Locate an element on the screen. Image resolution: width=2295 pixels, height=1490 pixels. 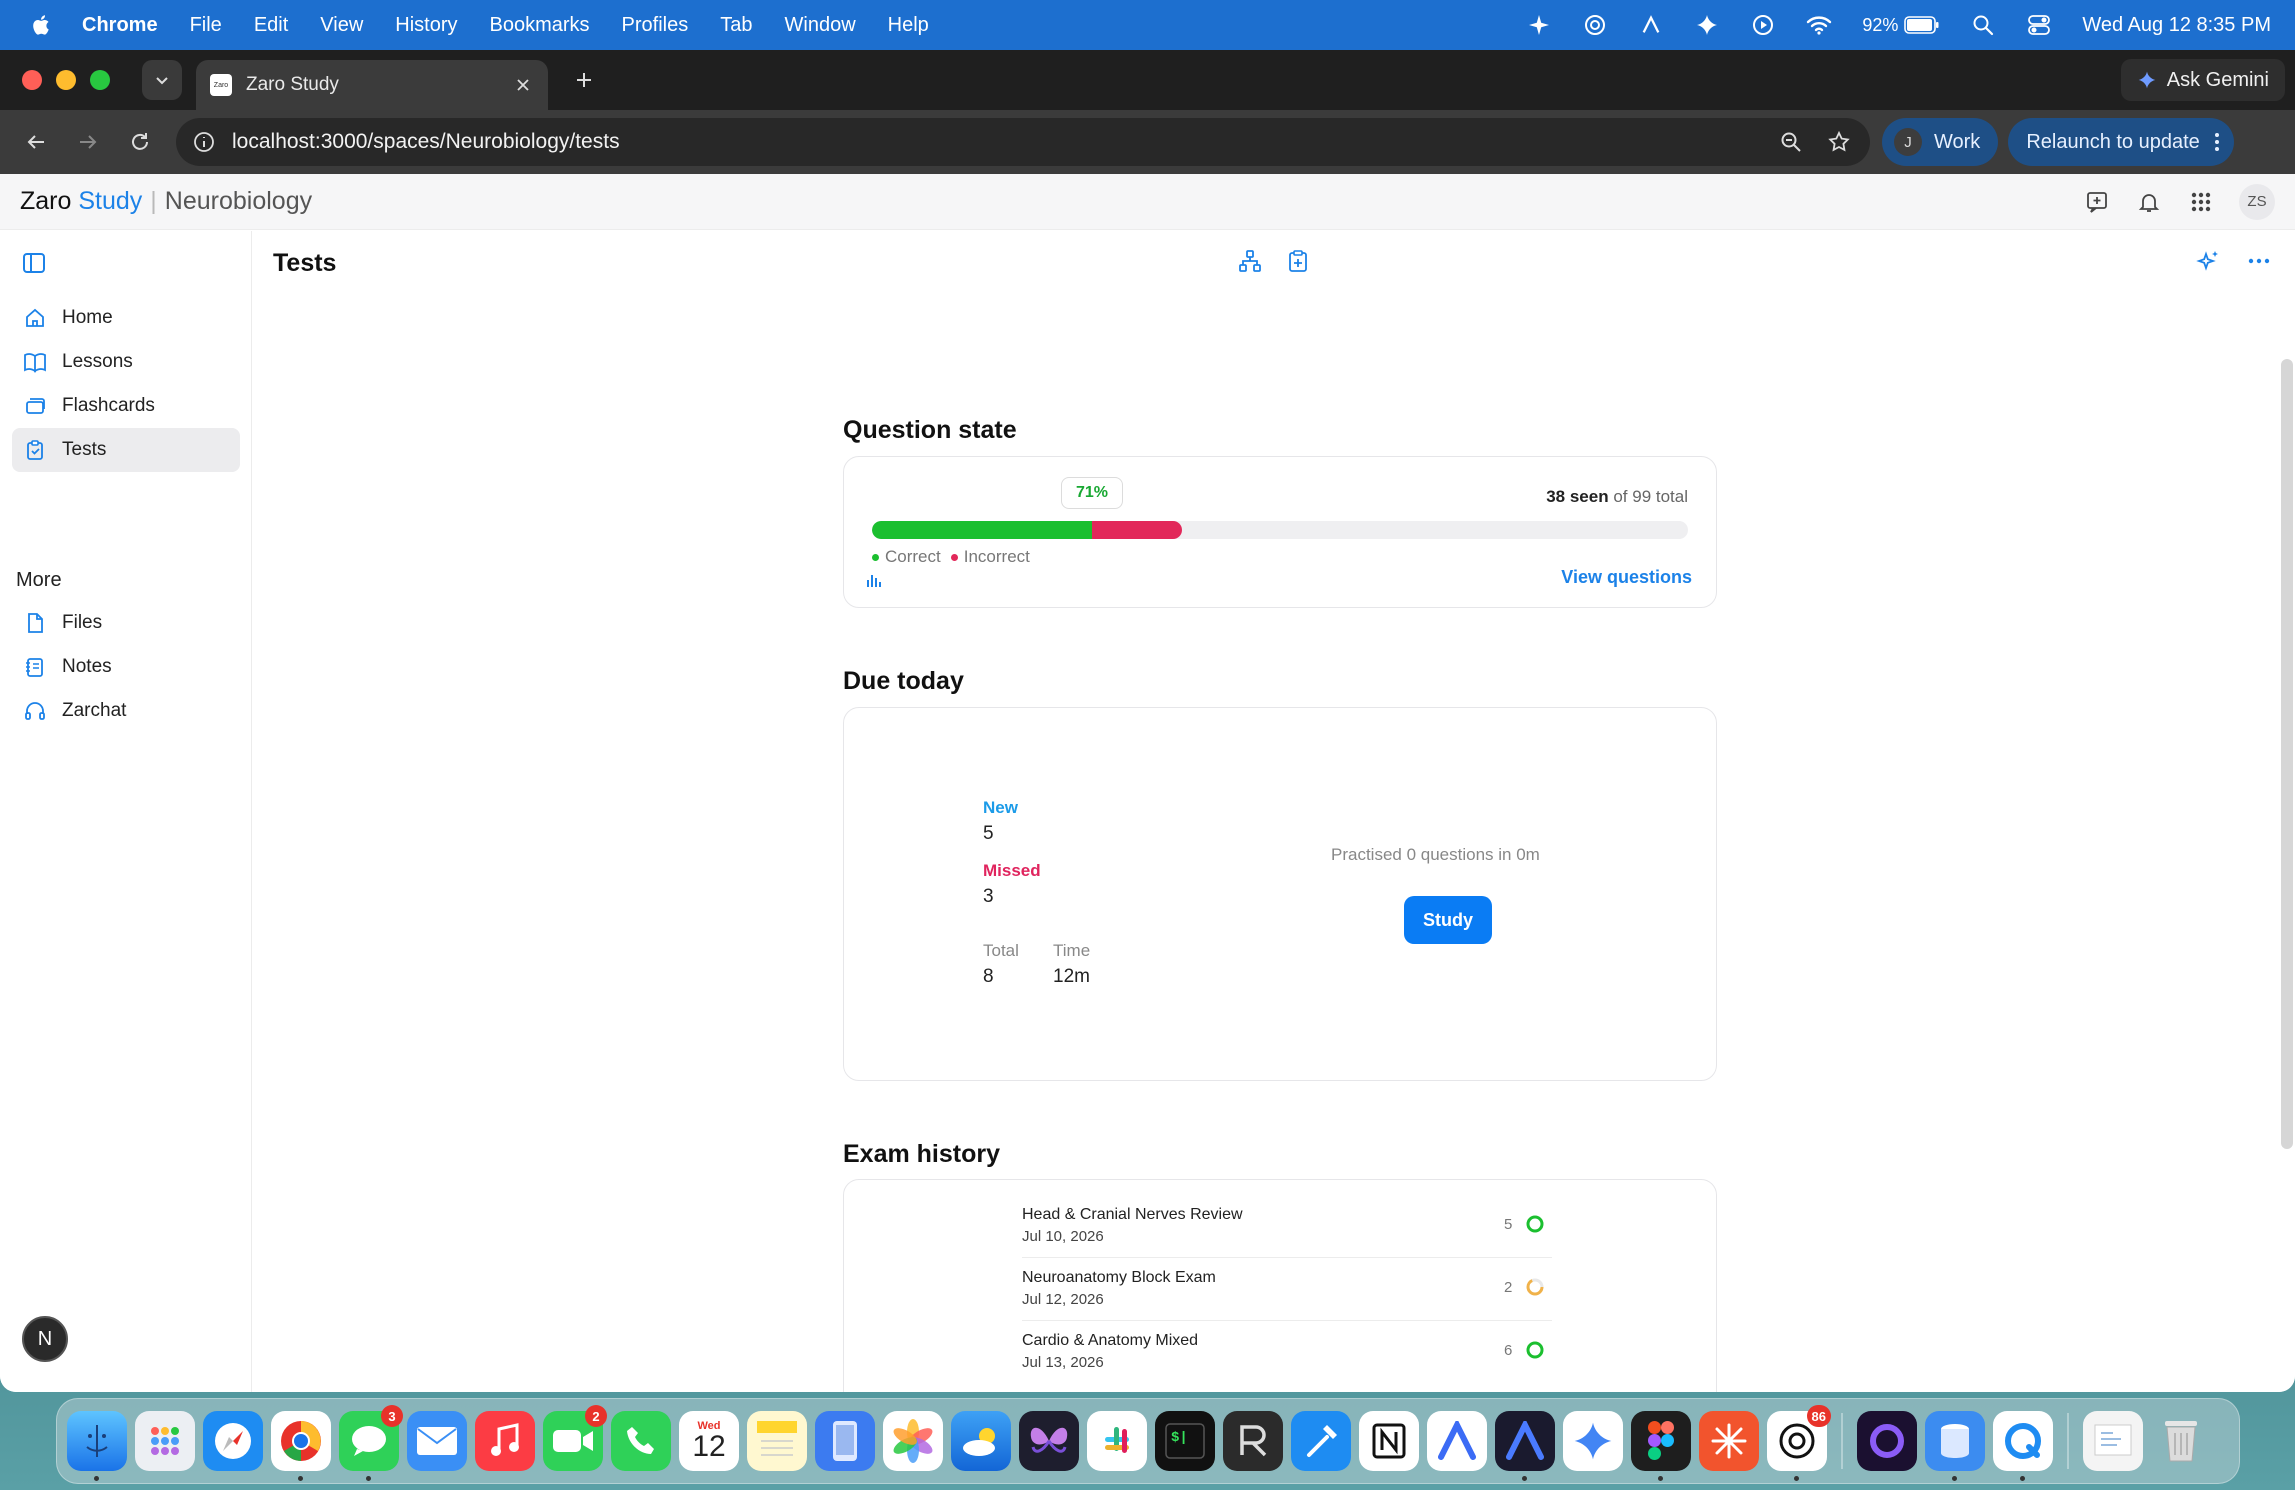
sidebar-item-files: Files is located at coordinates (126, 623).